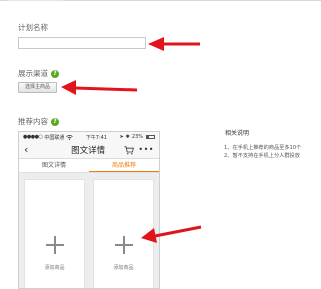  Describe the element at coordinates (37, 87) in the screenshot. I see `select-main-product-button: 选择主商品` at that location.